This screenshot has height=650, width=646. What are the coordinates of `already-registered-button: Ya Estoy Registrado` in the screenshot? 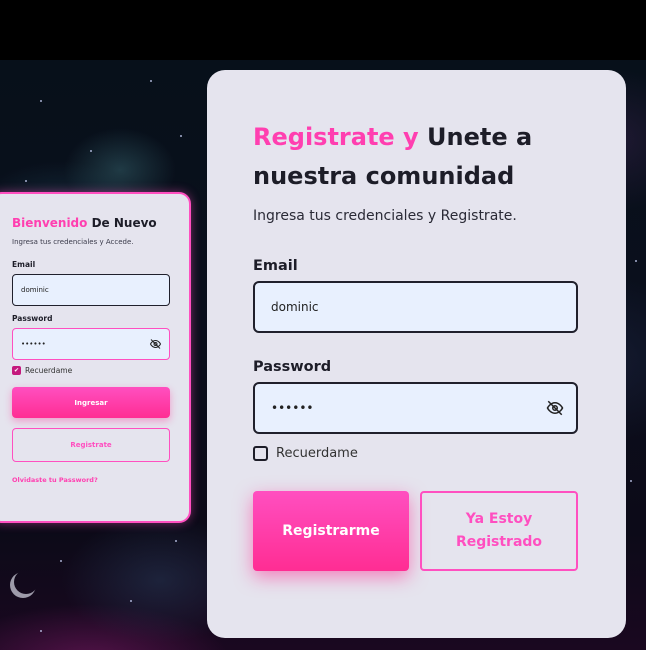 It's located at (499, 531).